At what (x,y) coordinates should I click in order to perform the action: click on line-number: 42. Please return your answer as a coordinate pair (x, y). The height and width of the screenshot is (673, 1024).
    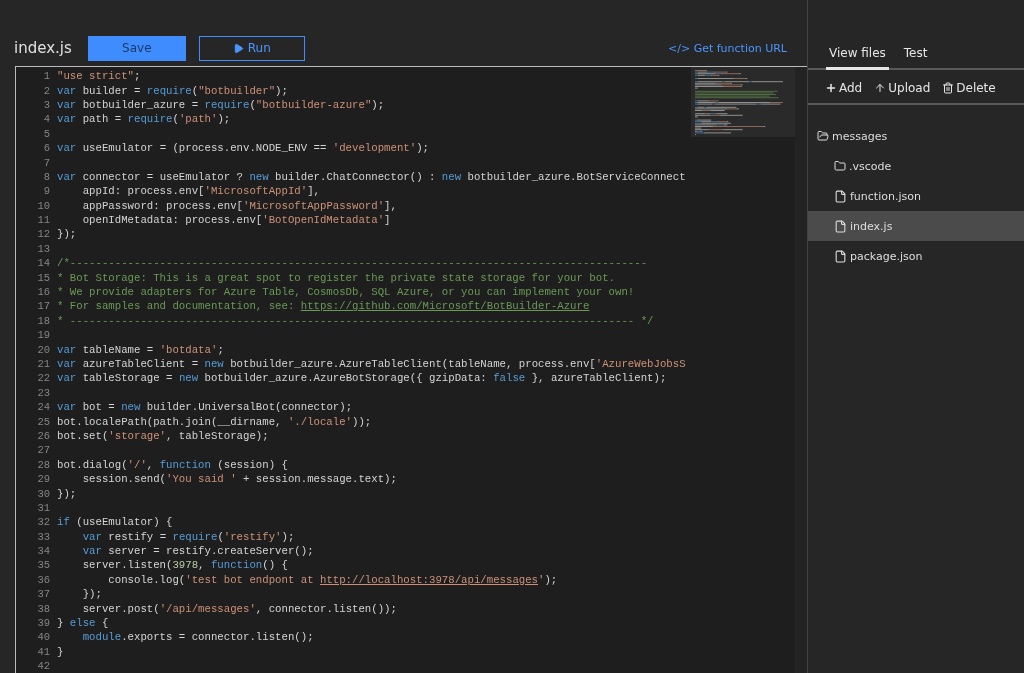
    Looking at the image, I should click on (43, 666).